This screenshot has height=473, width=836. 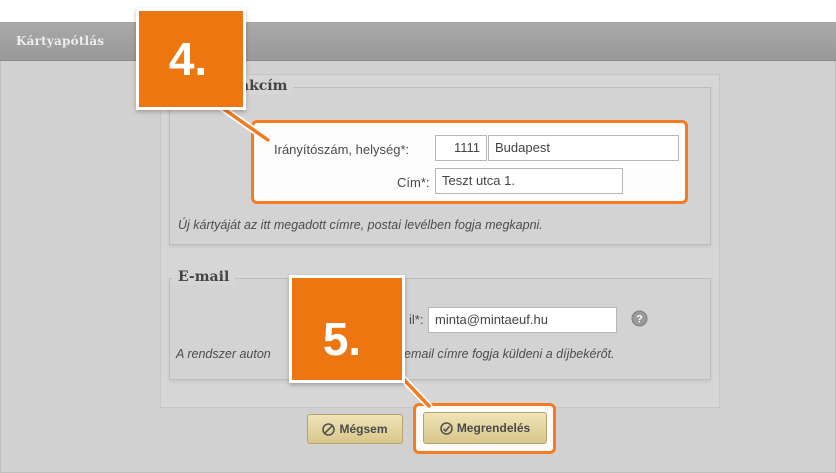 I want to click on address-label: Cím*:, so click(x=413, y=182).